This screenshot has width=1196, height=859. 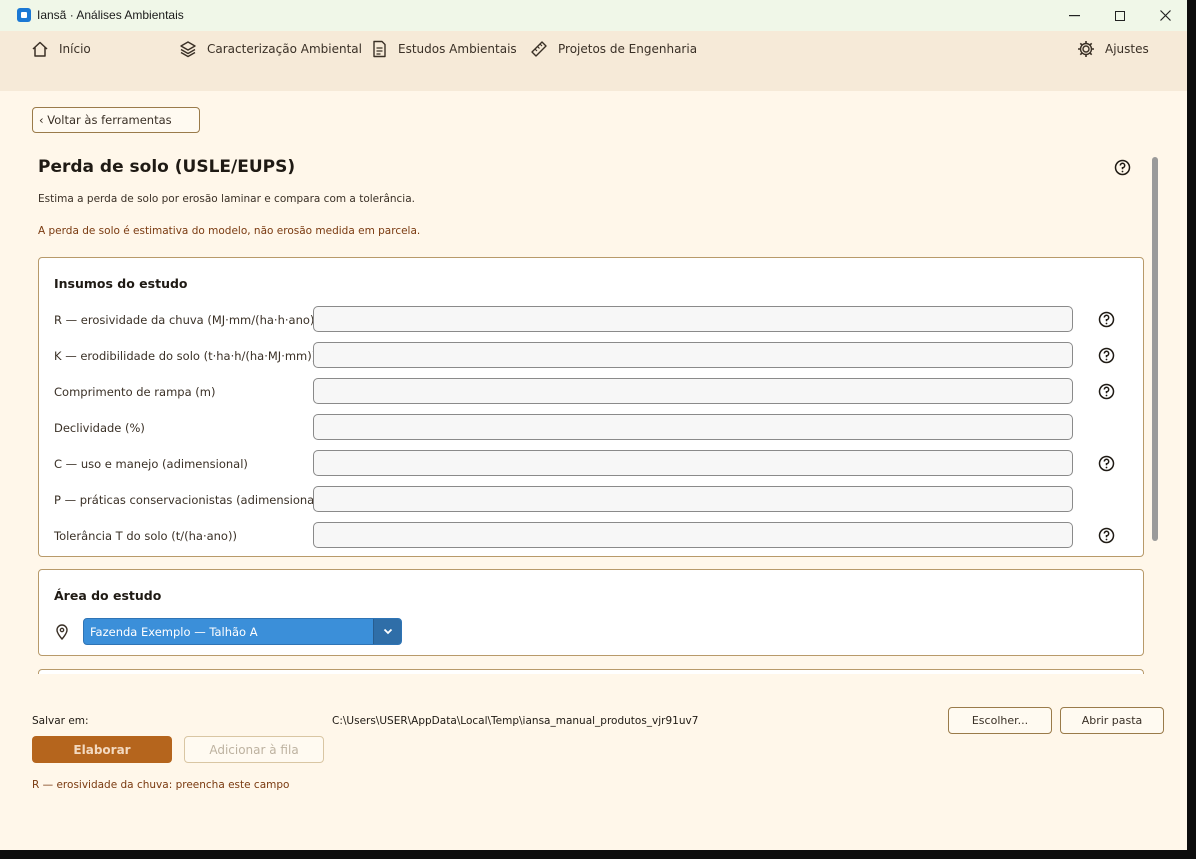 I want to click on nav-label: Caracterização Ambiental, so click(x=284, y=49).